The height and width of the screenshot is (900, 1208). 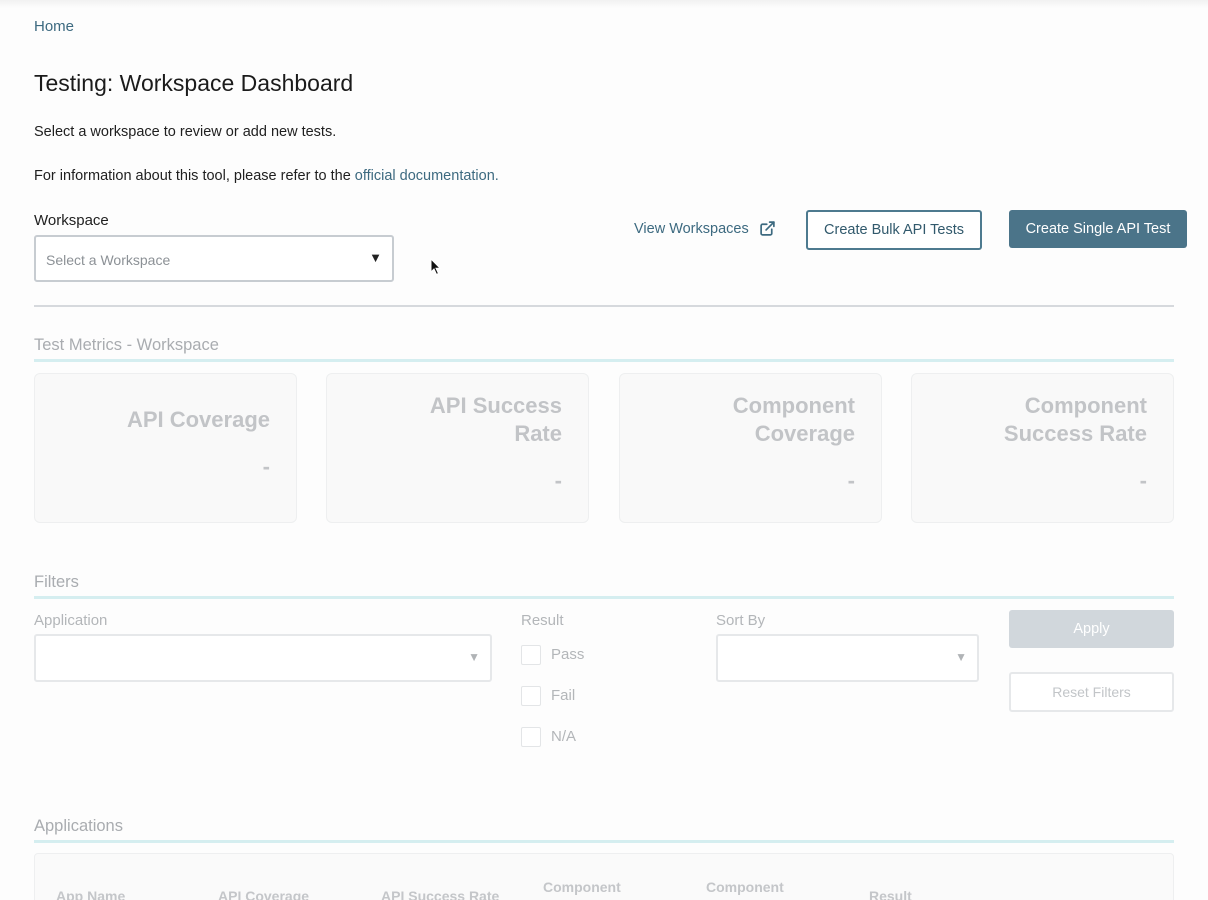 I want to click on workspace-placeholder: Select a Workspace, so click(x=108, y=260).